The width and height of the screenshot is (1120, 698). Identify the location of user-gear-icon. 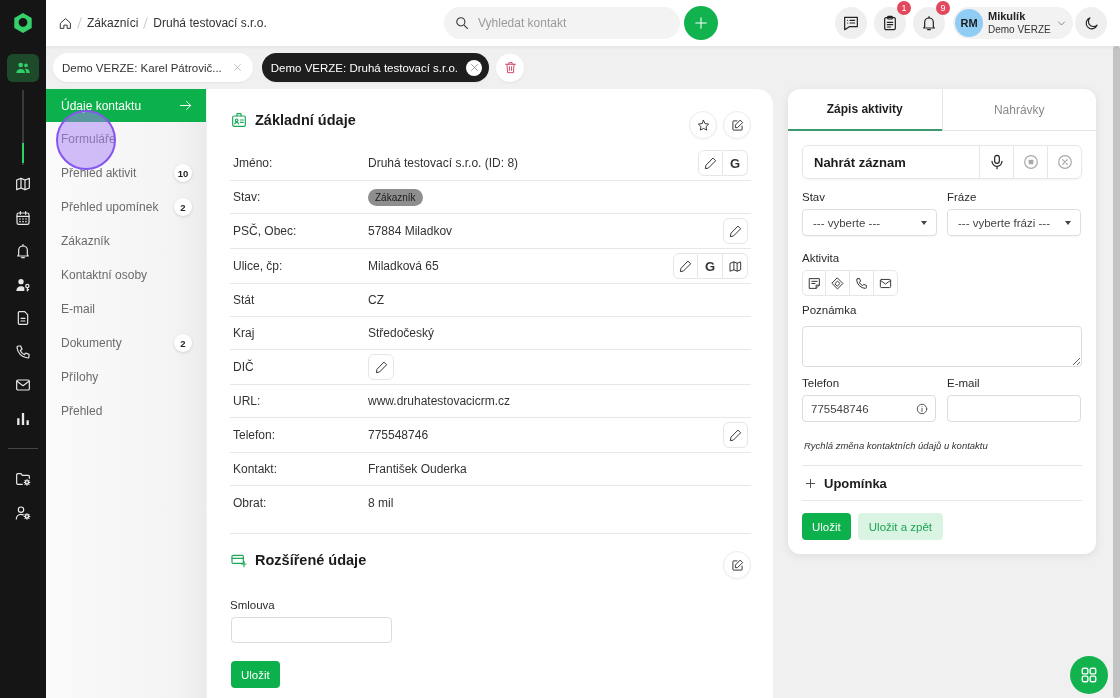
(23, 512).